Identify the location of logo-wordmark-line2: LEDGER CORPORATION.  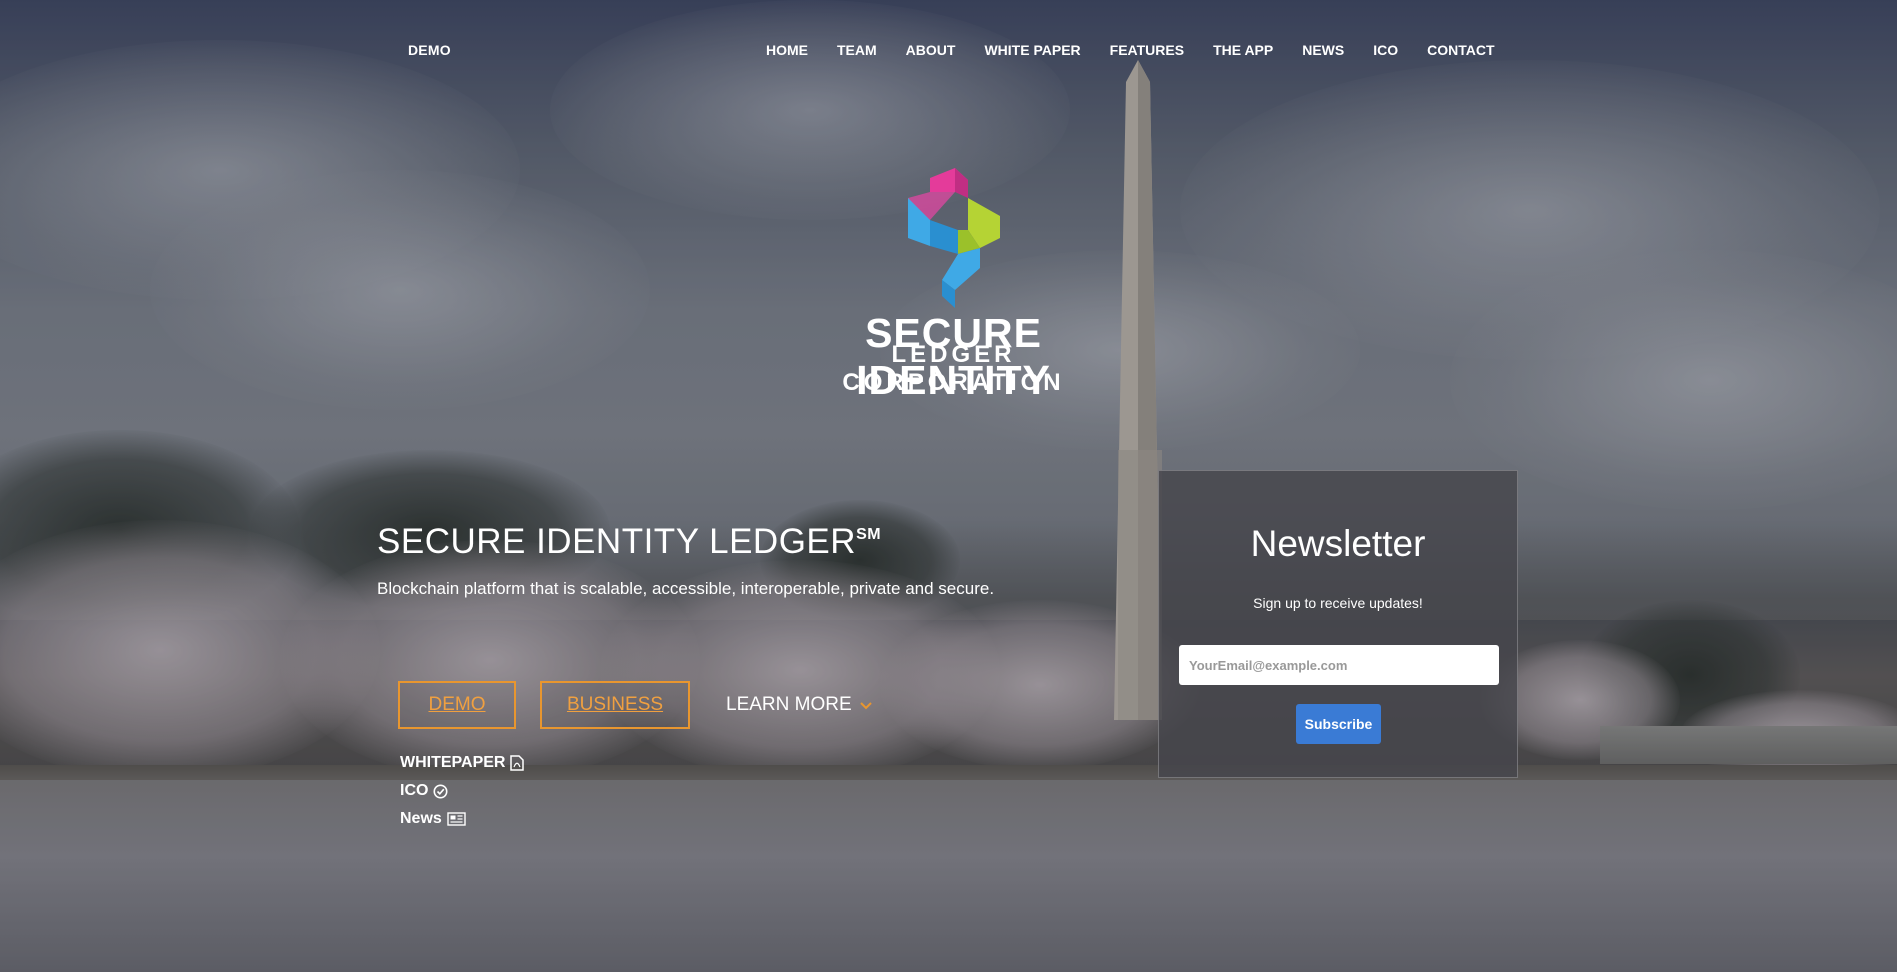
(953, 368).